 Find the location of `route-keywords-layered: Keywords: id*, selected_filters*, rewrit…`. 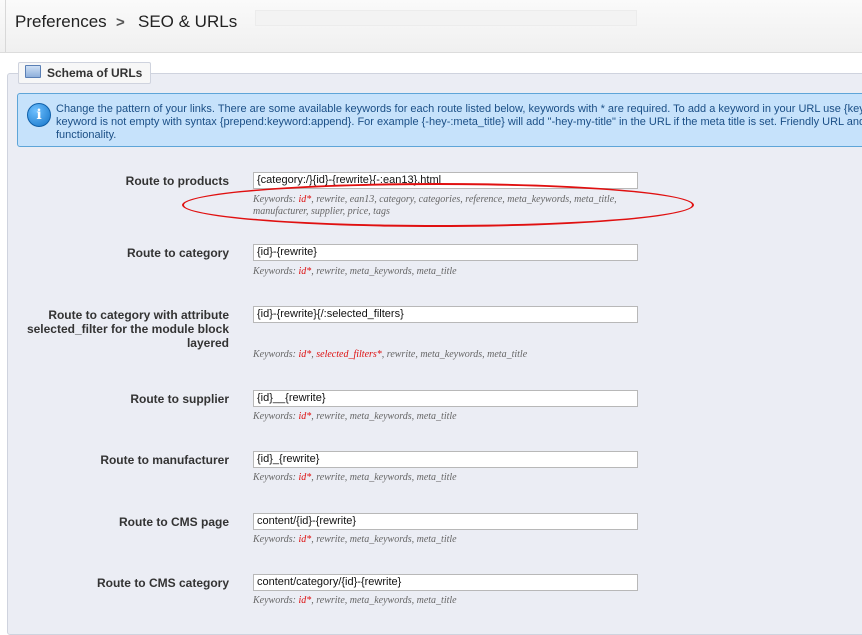

route-keywords-layered: Keywords: id*, selected_filters*, rewrit… is located at coordinates (390, 354).